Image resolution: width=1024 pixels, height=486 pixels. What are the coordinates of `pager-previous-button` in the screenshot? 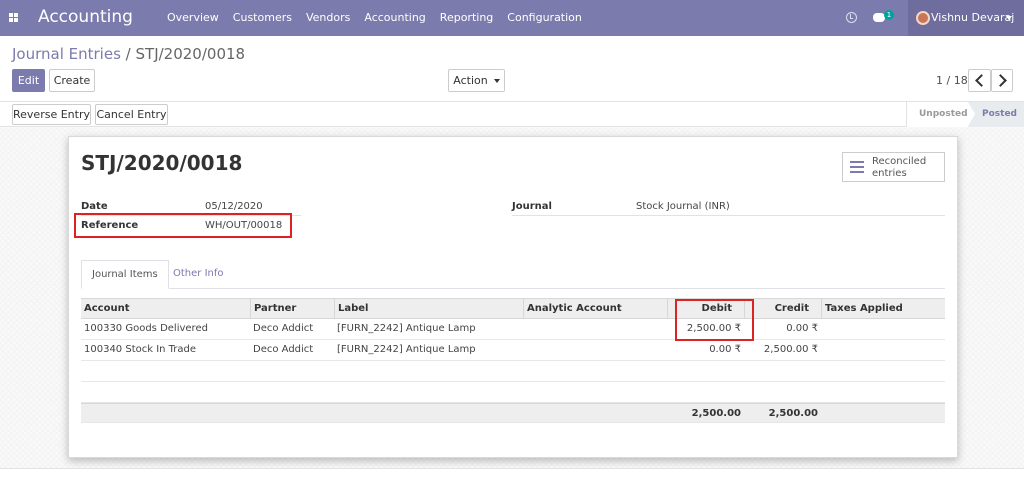 It's located at (979, 80).